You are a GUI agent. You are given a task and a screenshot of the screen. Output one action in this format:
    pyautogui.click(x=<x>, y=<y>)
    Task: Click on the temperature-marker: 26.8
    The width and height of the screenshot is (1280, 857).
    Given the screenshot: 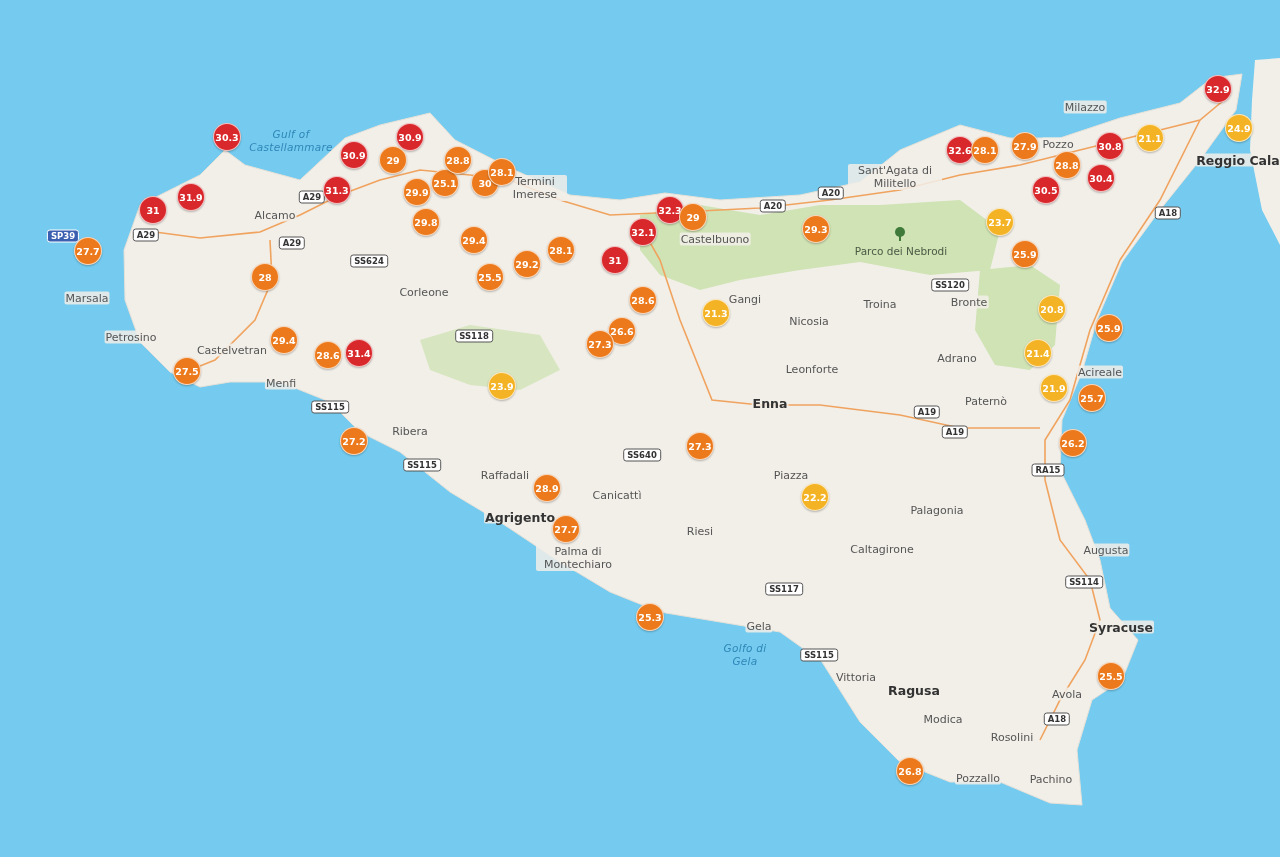 What is the action you would take?
    pyautogui.click(x=910, y=771)
    